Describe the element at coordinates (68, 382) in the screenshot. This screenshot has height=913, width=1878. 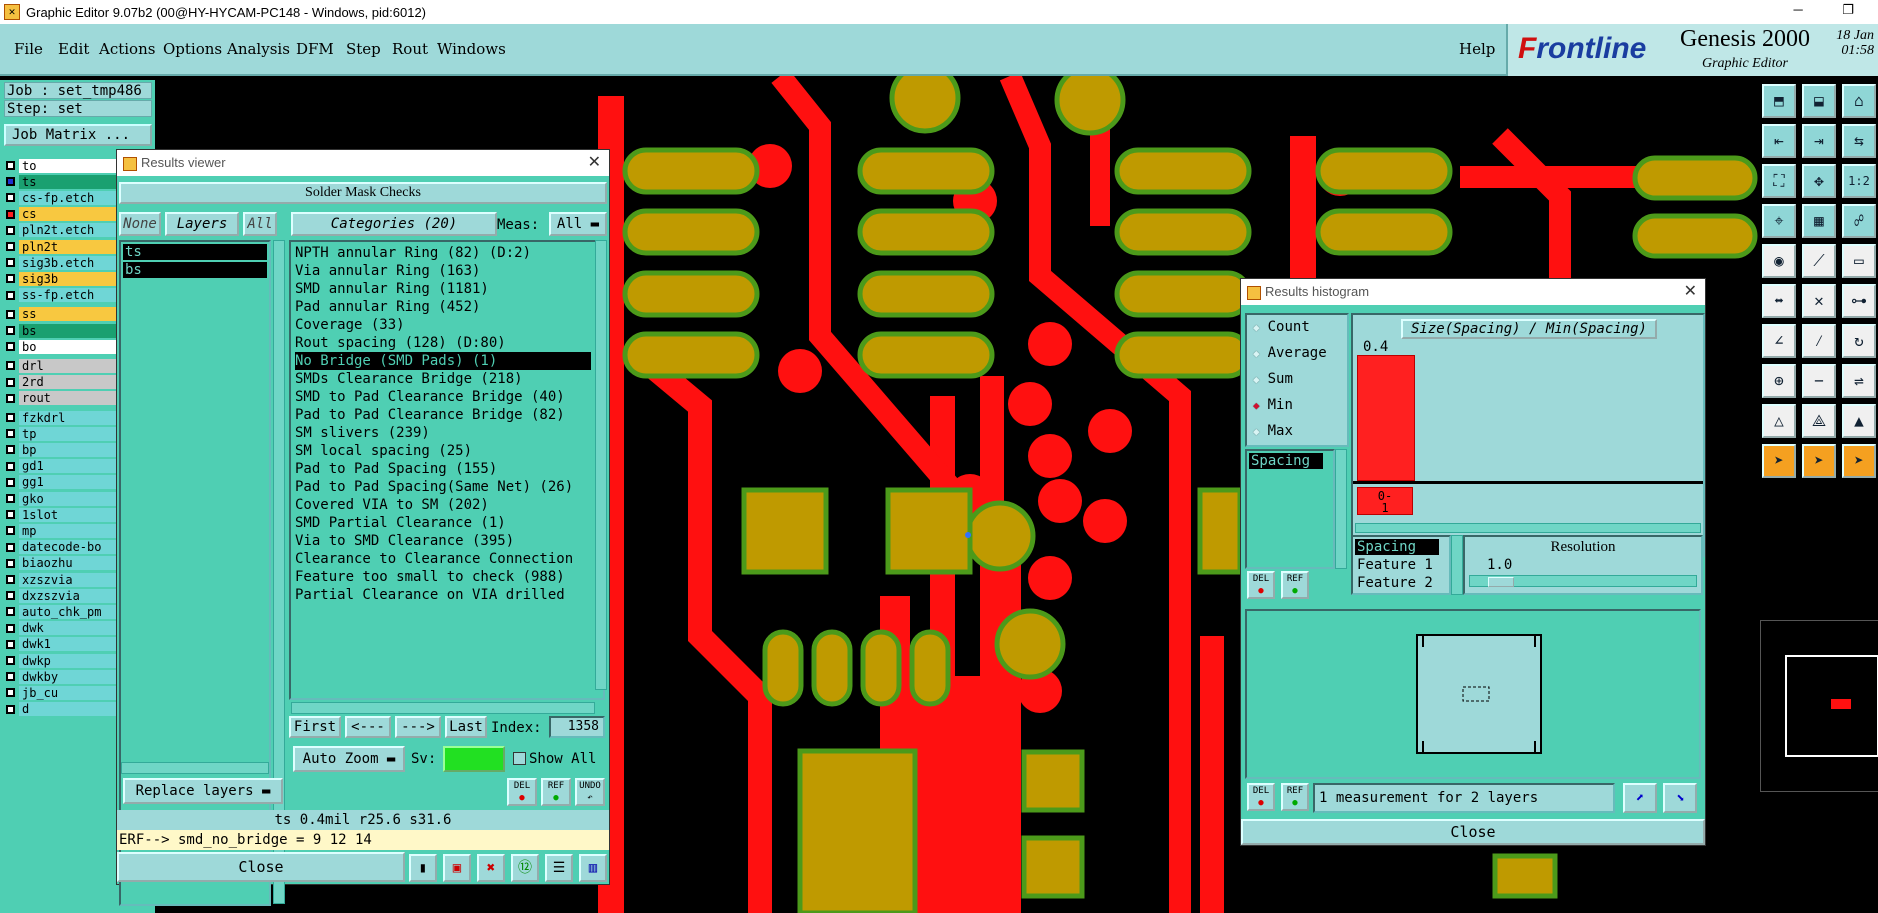
I see `layer-name: 2rd` at that location.